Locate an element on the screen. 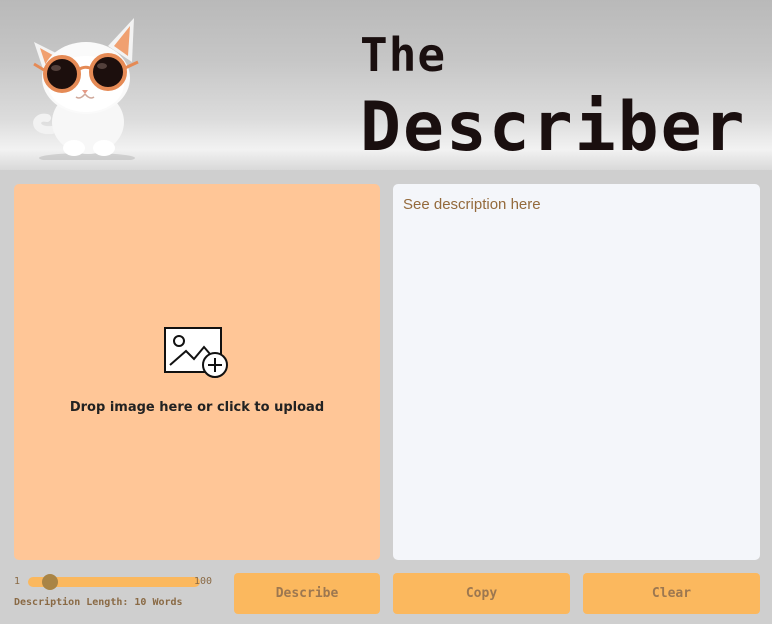 The width and height of the screenshot is (772, 624). description-length-label: Description Length: 10 Words is located at coordinates (98, 602).